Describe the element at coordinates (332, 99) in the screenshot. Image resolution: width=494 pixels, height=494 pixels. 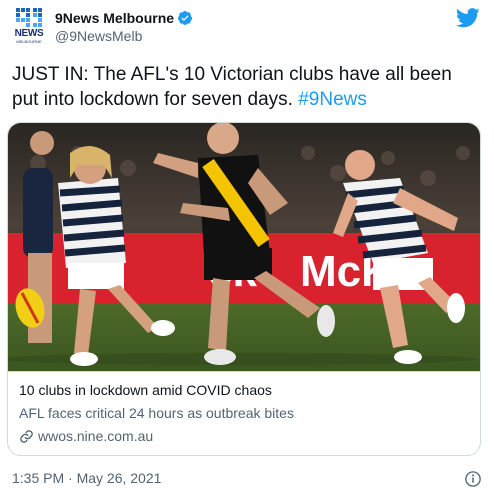
I see `hashtag-link: #9News` at that location.